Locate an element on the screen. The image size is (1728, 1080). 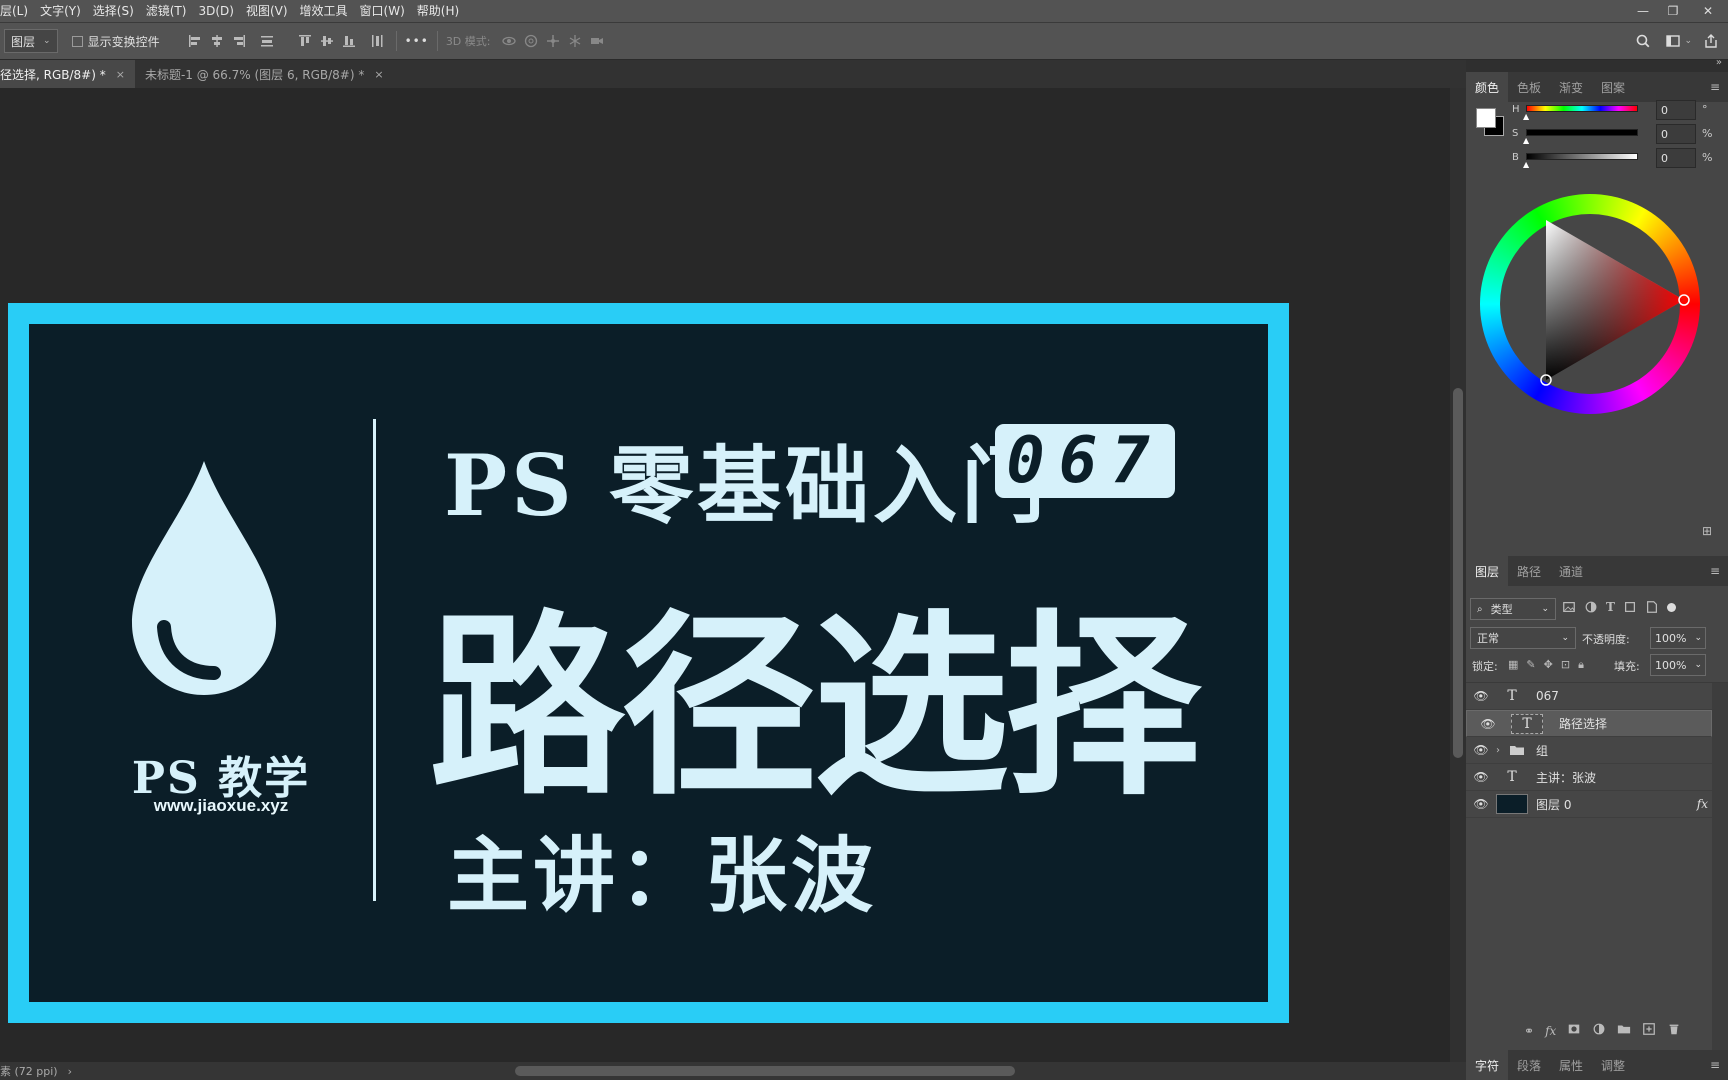
menu-view: 视图(V) is located at coordinates (267, 11).